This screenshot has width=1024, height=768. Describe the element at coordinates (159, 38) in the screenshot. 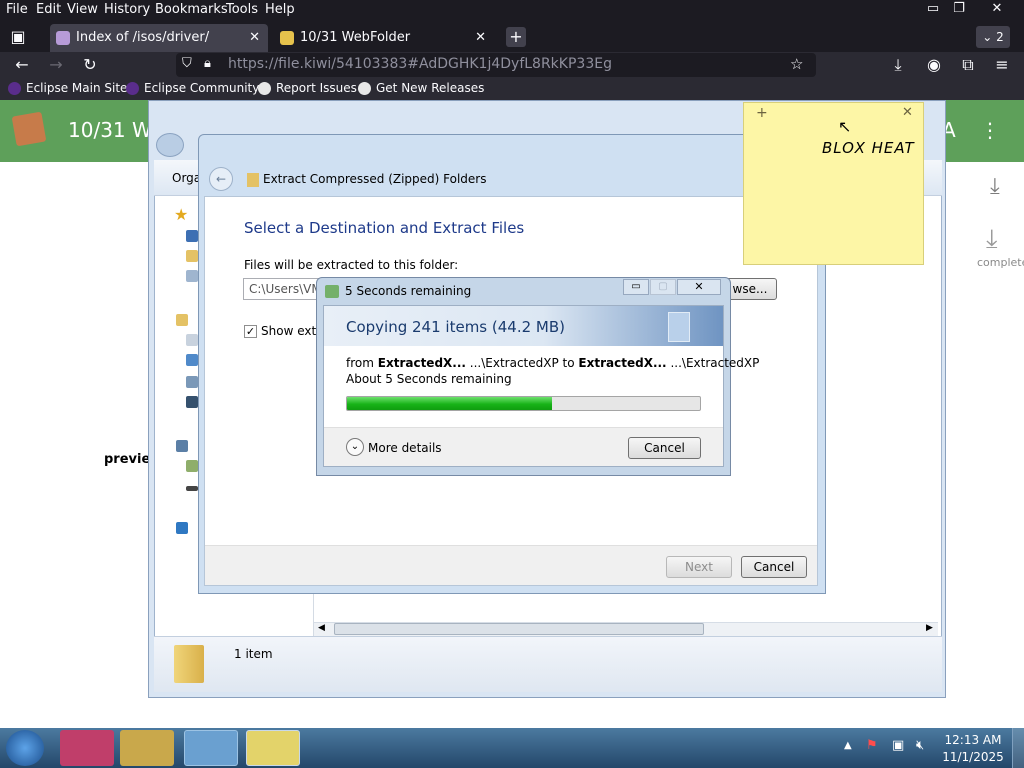

I see `tab-index-isos: Index of /isos/driver/ ✕` at that location.